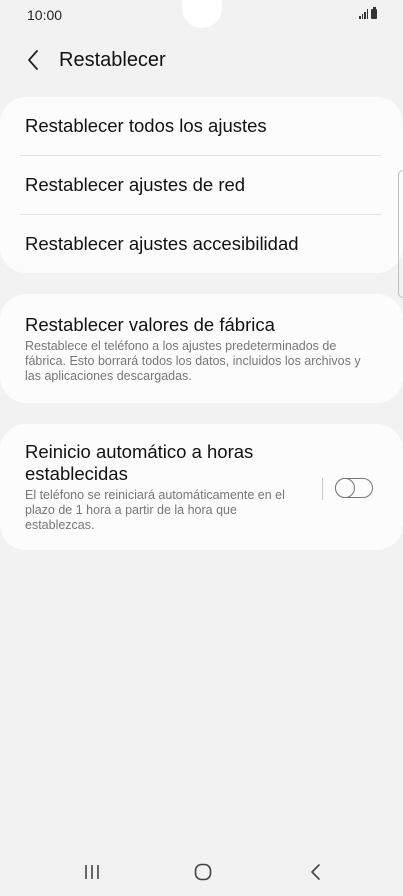 This screenshot has width=403, height=896. I want to click on header: Restablecer, so click(201, 60).